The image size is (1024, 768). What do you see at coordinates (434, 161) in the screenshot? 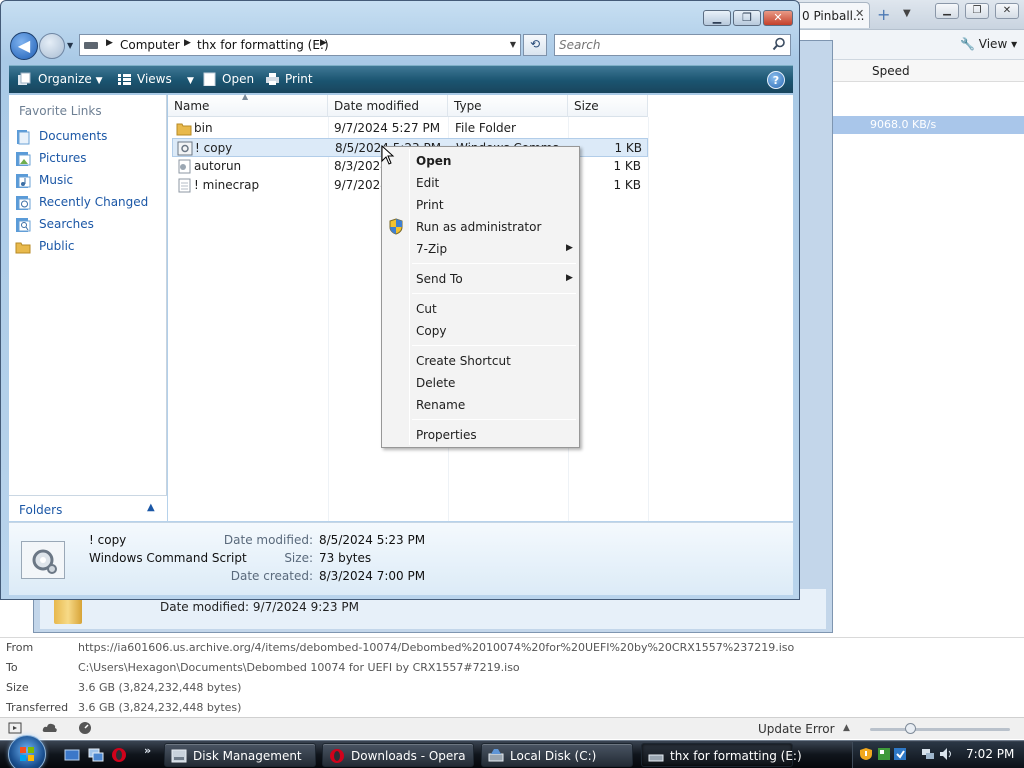
I see `menu-label: Open` at bounding box center [434, 161].